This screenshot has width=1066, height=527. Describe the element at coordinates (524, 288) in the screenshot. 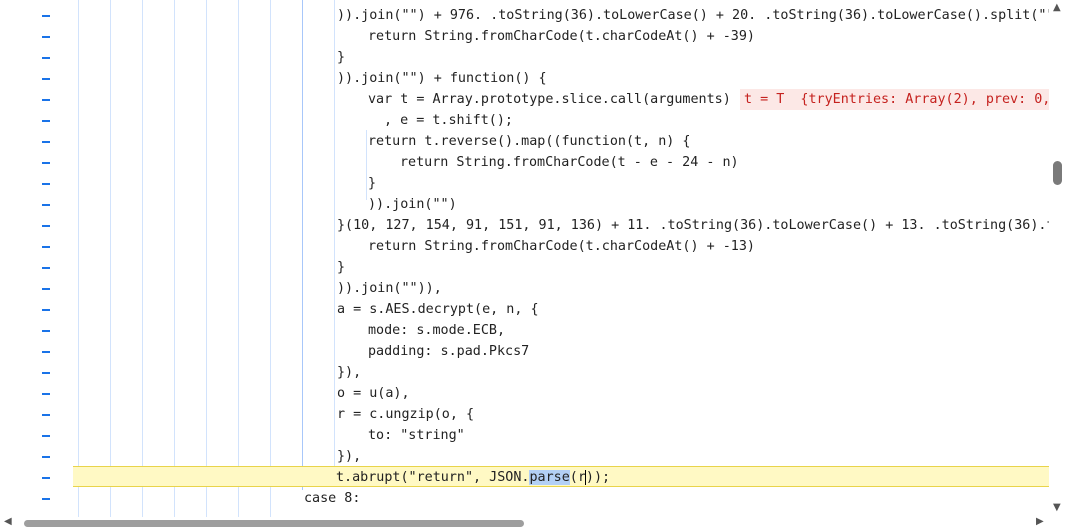

I see `code-line: )).join("")),` at that location.